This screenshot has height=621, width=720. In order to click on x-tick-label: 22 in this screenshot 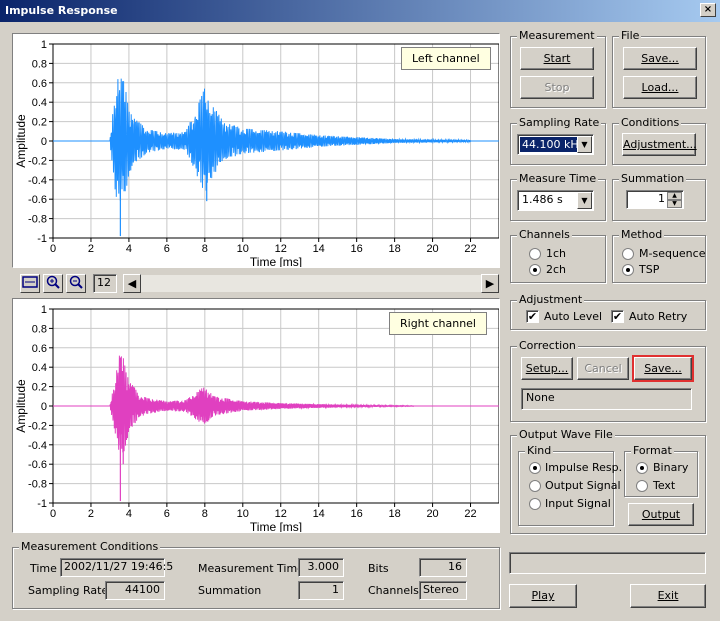, I will do `click(470, 249)`.